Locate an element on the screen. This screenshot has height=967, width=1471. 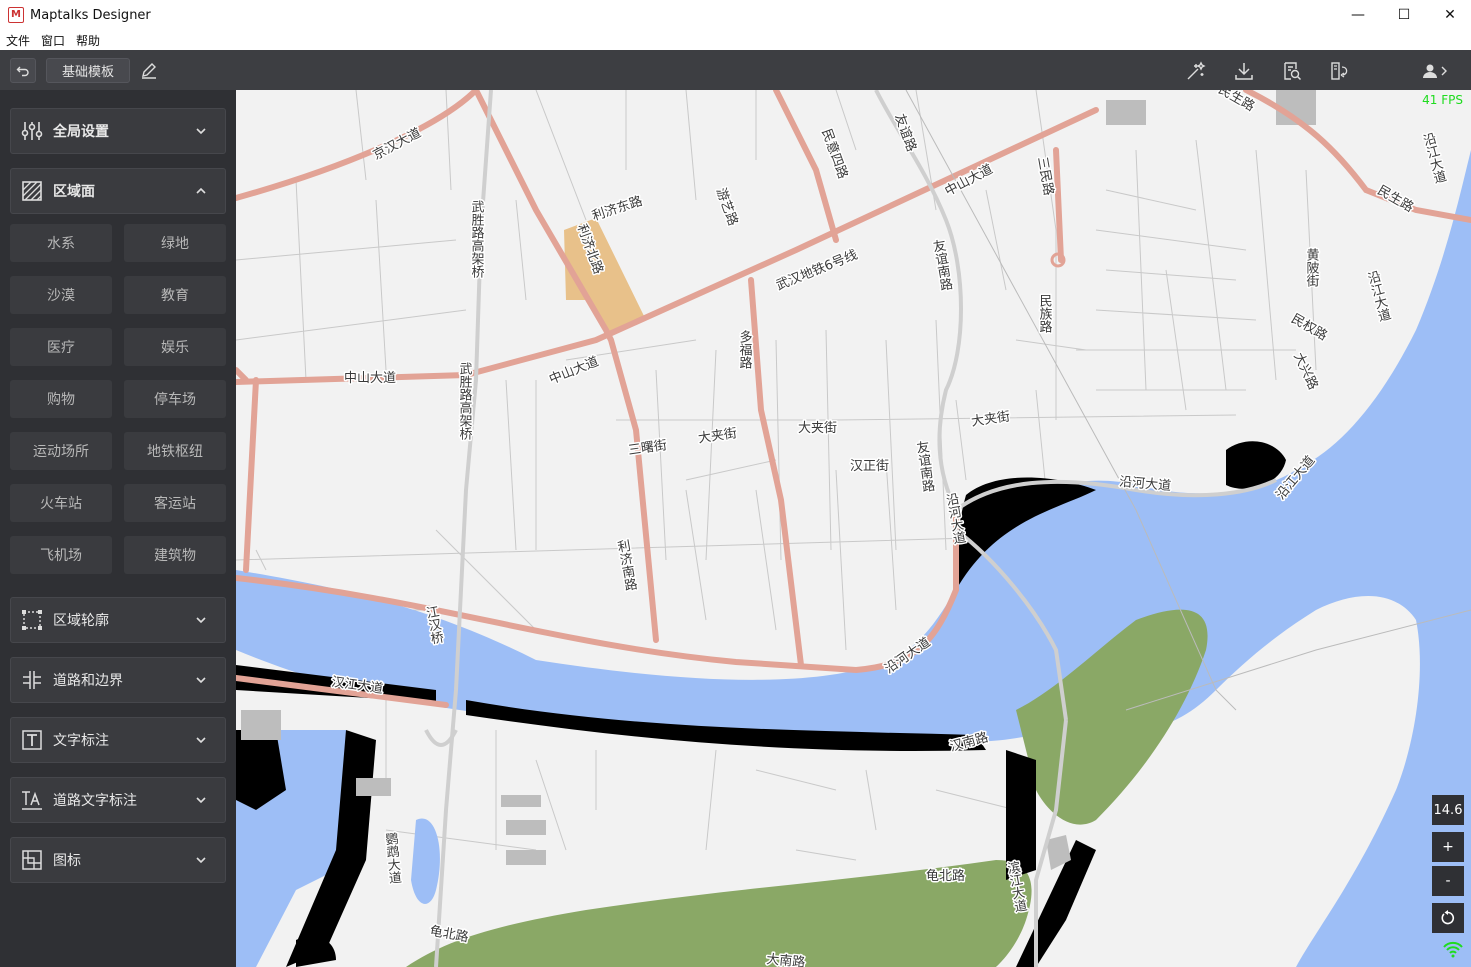
section-global-settings: 全局设置 is located at coordinates (118, 131).